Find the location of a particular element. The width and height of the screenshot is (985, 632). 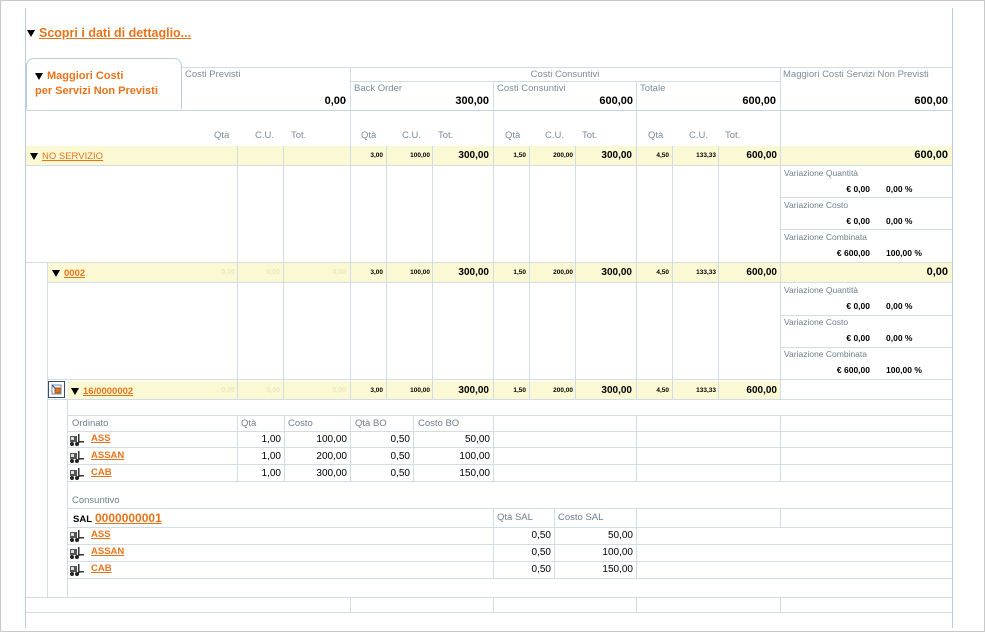

expand-tree-icon is located at coordinates (56, 389).